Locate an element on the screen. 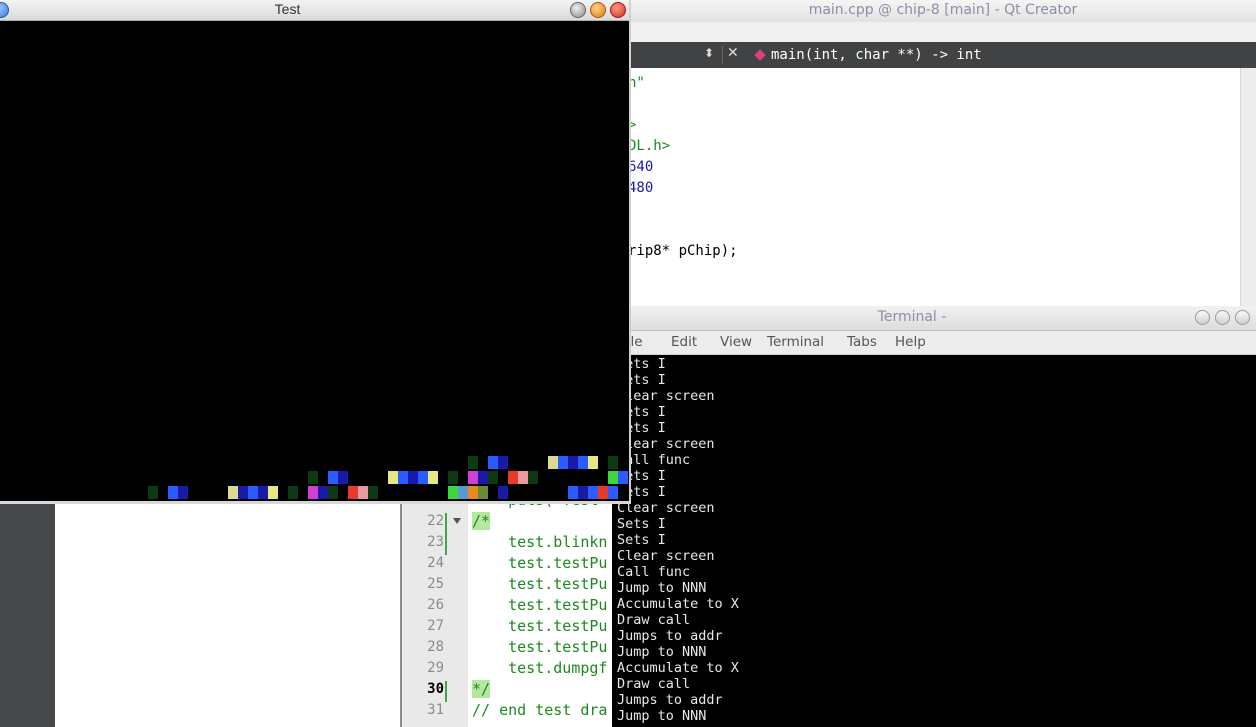 This screenshot has width=1256, height=727. document-switcher-icon: ⬍ is located at coordinates (709, 53).